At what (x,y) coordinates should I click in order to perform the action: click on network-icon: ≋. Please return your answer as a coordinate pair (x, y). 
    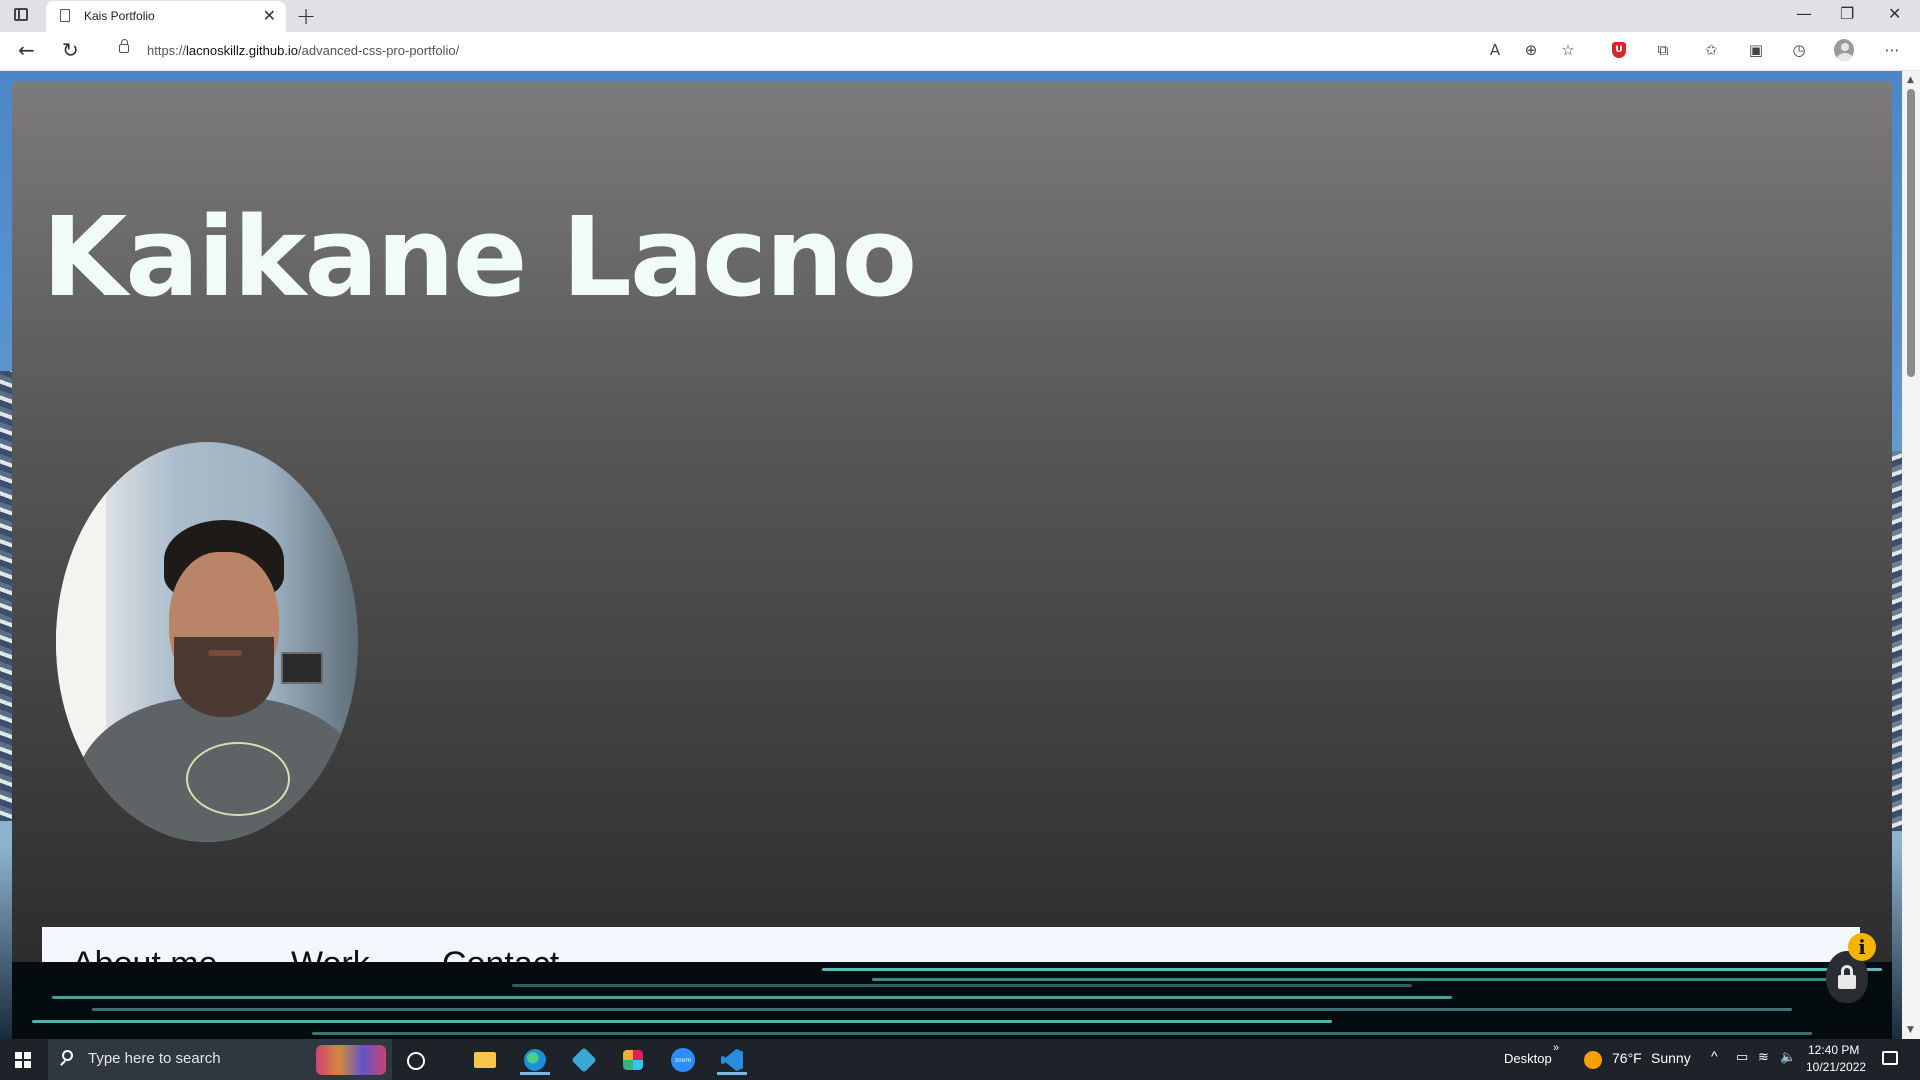
    Looking at the image, I should click on (1763, 1057).